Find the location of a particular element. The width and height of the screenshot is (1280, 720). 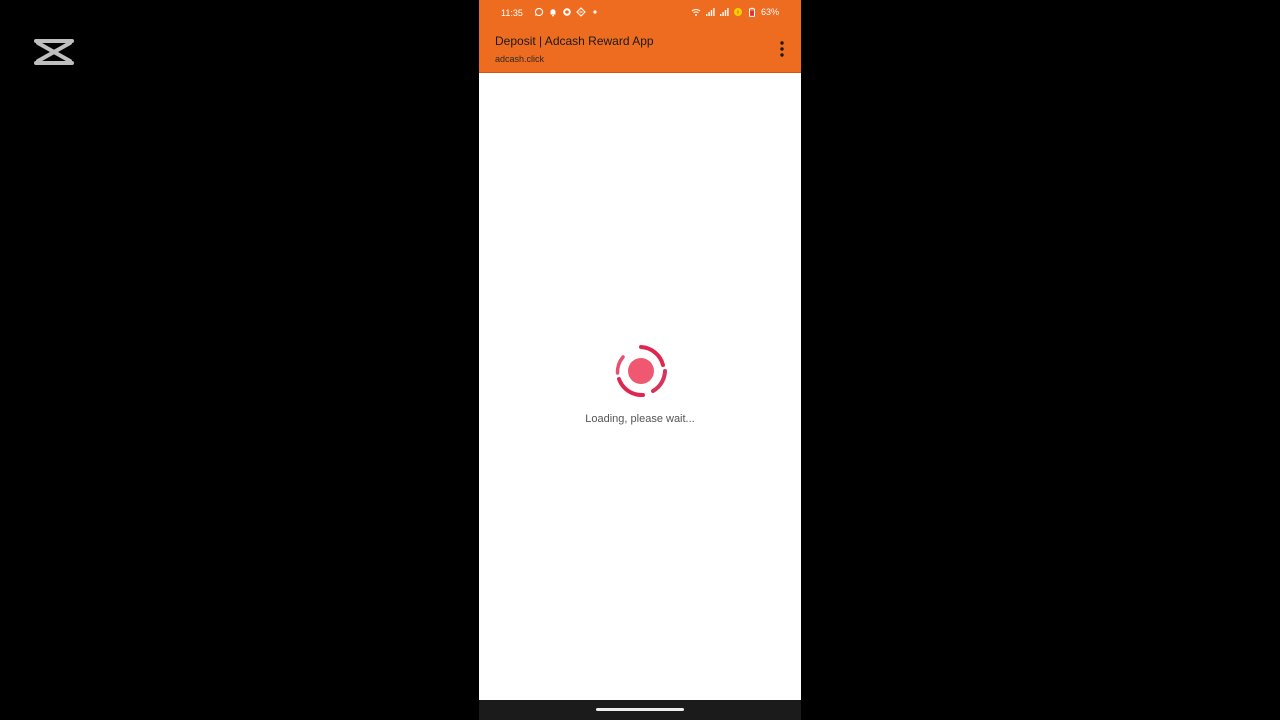

dot-icon is located at coordinates (595, 12).